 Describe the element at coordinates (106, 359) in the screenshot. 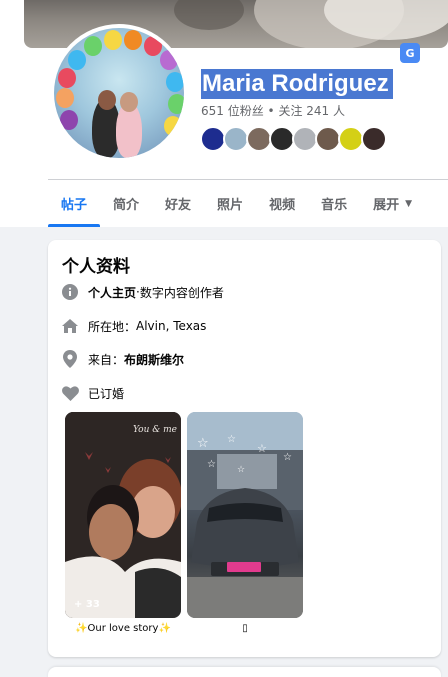

I see `from-label: 来自：` at that location.